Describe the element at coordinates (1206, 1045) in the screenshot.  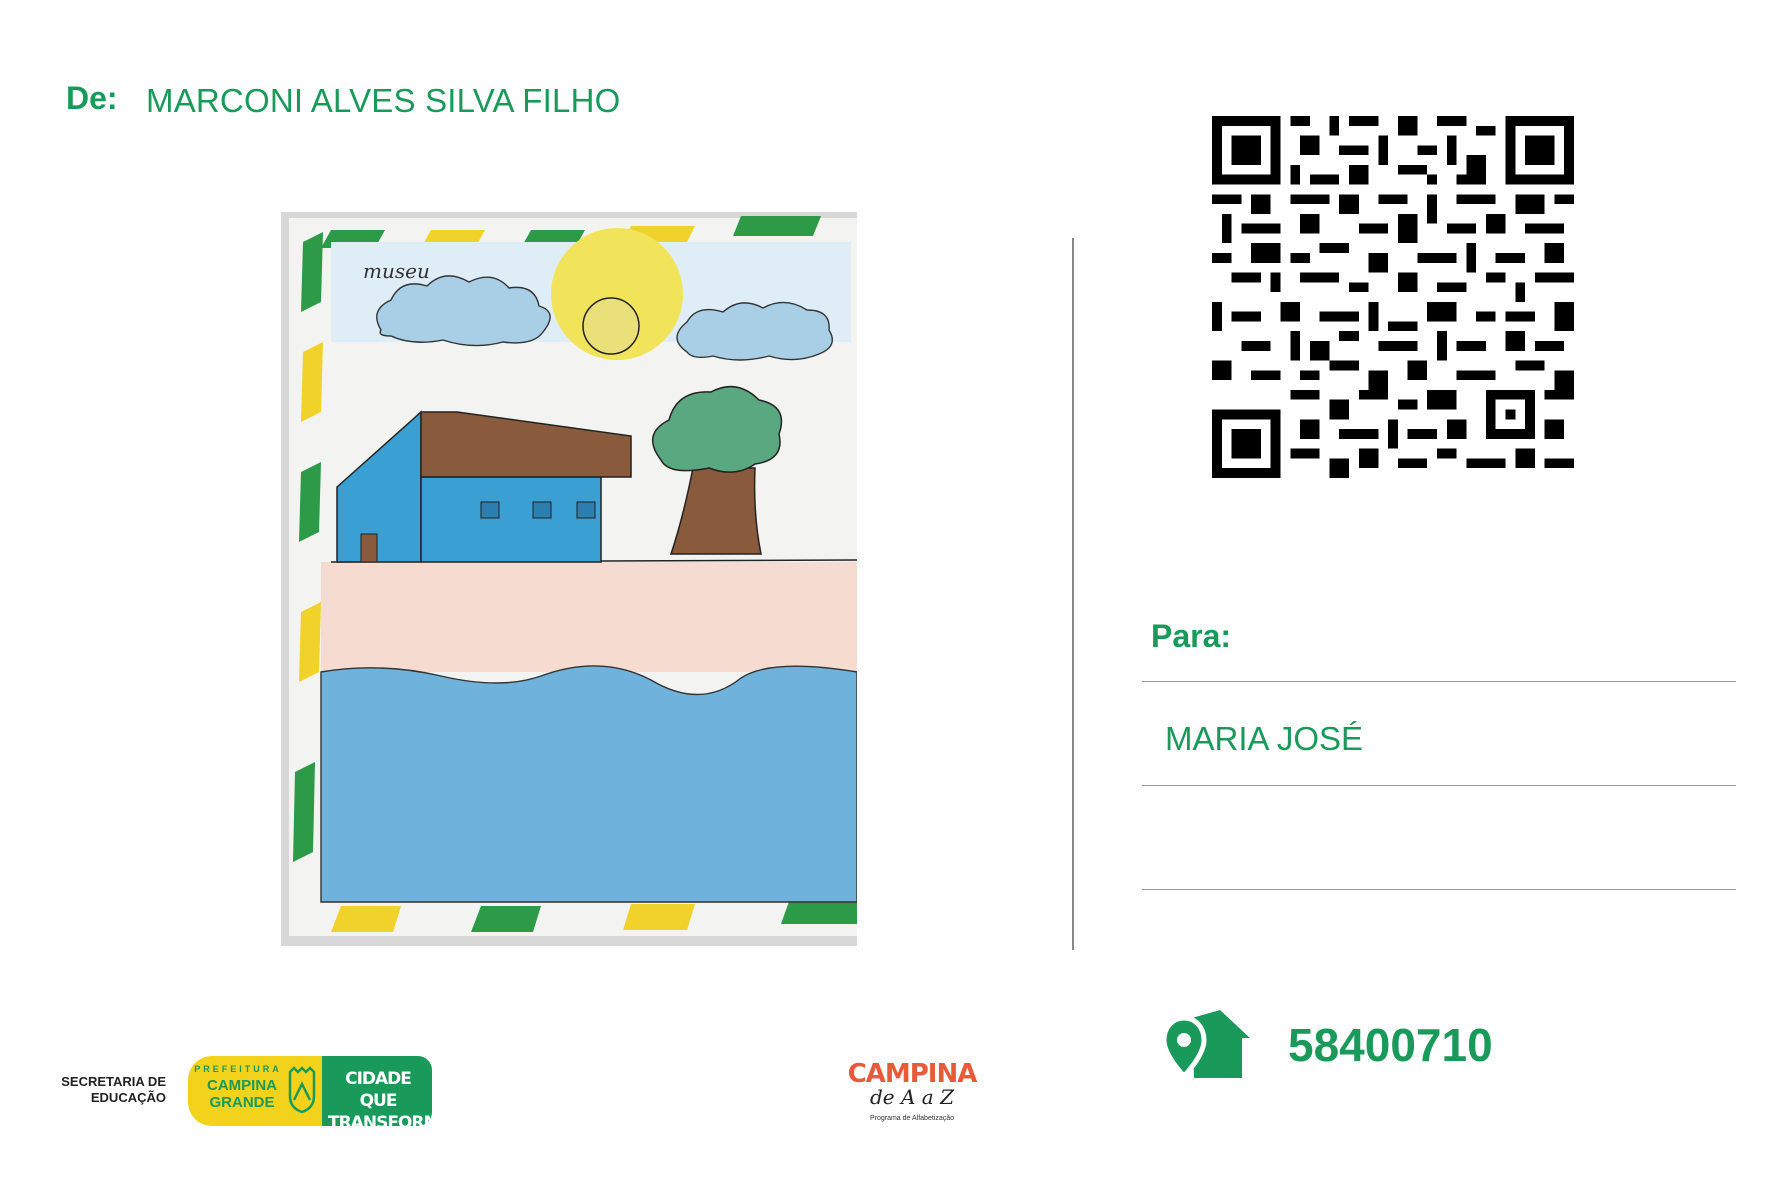
I see `house-location-icon` at that location.